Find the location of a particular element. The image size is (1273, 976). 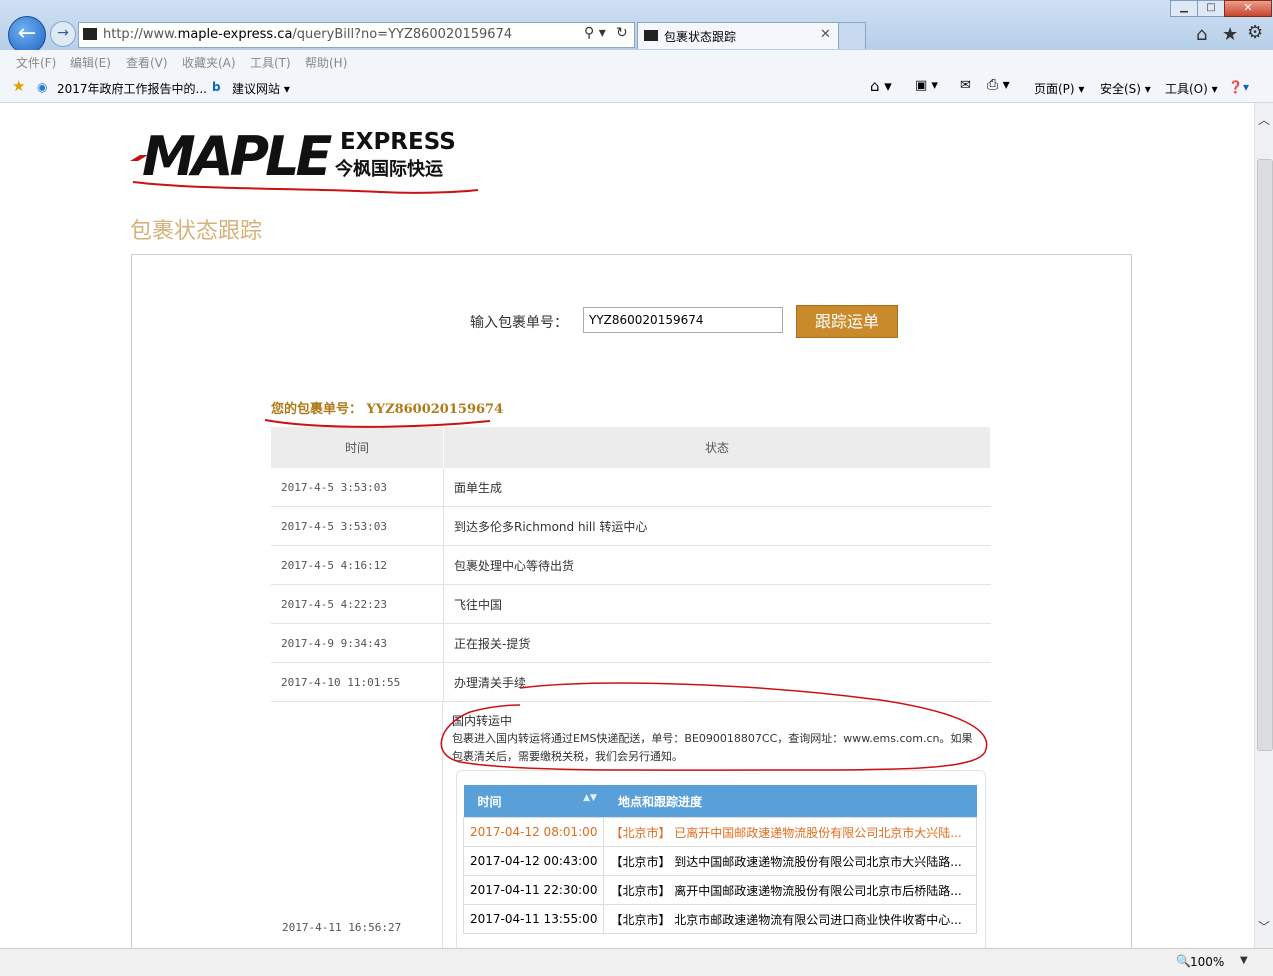

logo-brand-text: MAPLE is located at coordinates (237, 156).